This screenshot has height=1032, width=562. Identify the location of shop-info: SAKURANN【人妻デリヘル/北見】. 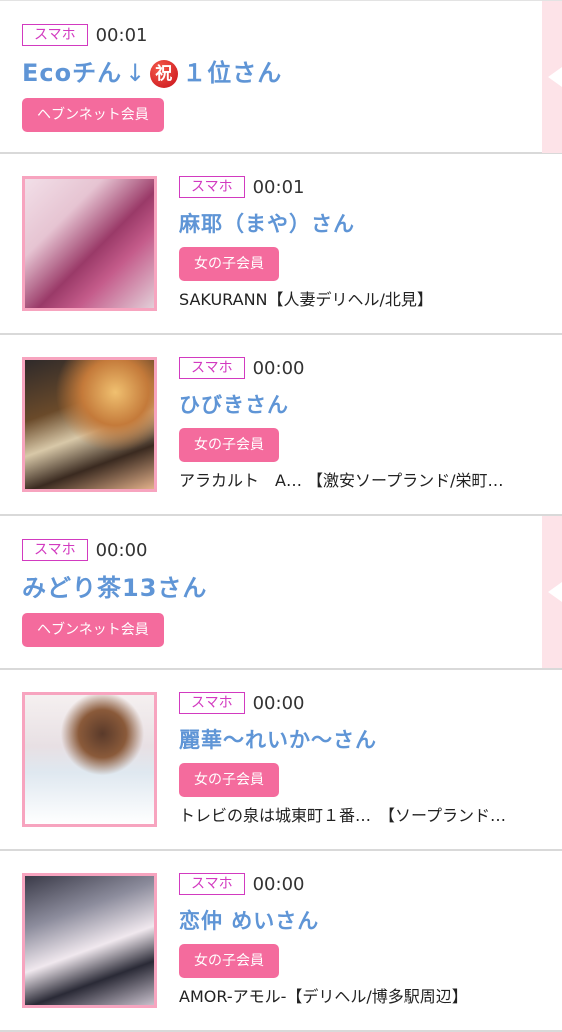
(366, 300).